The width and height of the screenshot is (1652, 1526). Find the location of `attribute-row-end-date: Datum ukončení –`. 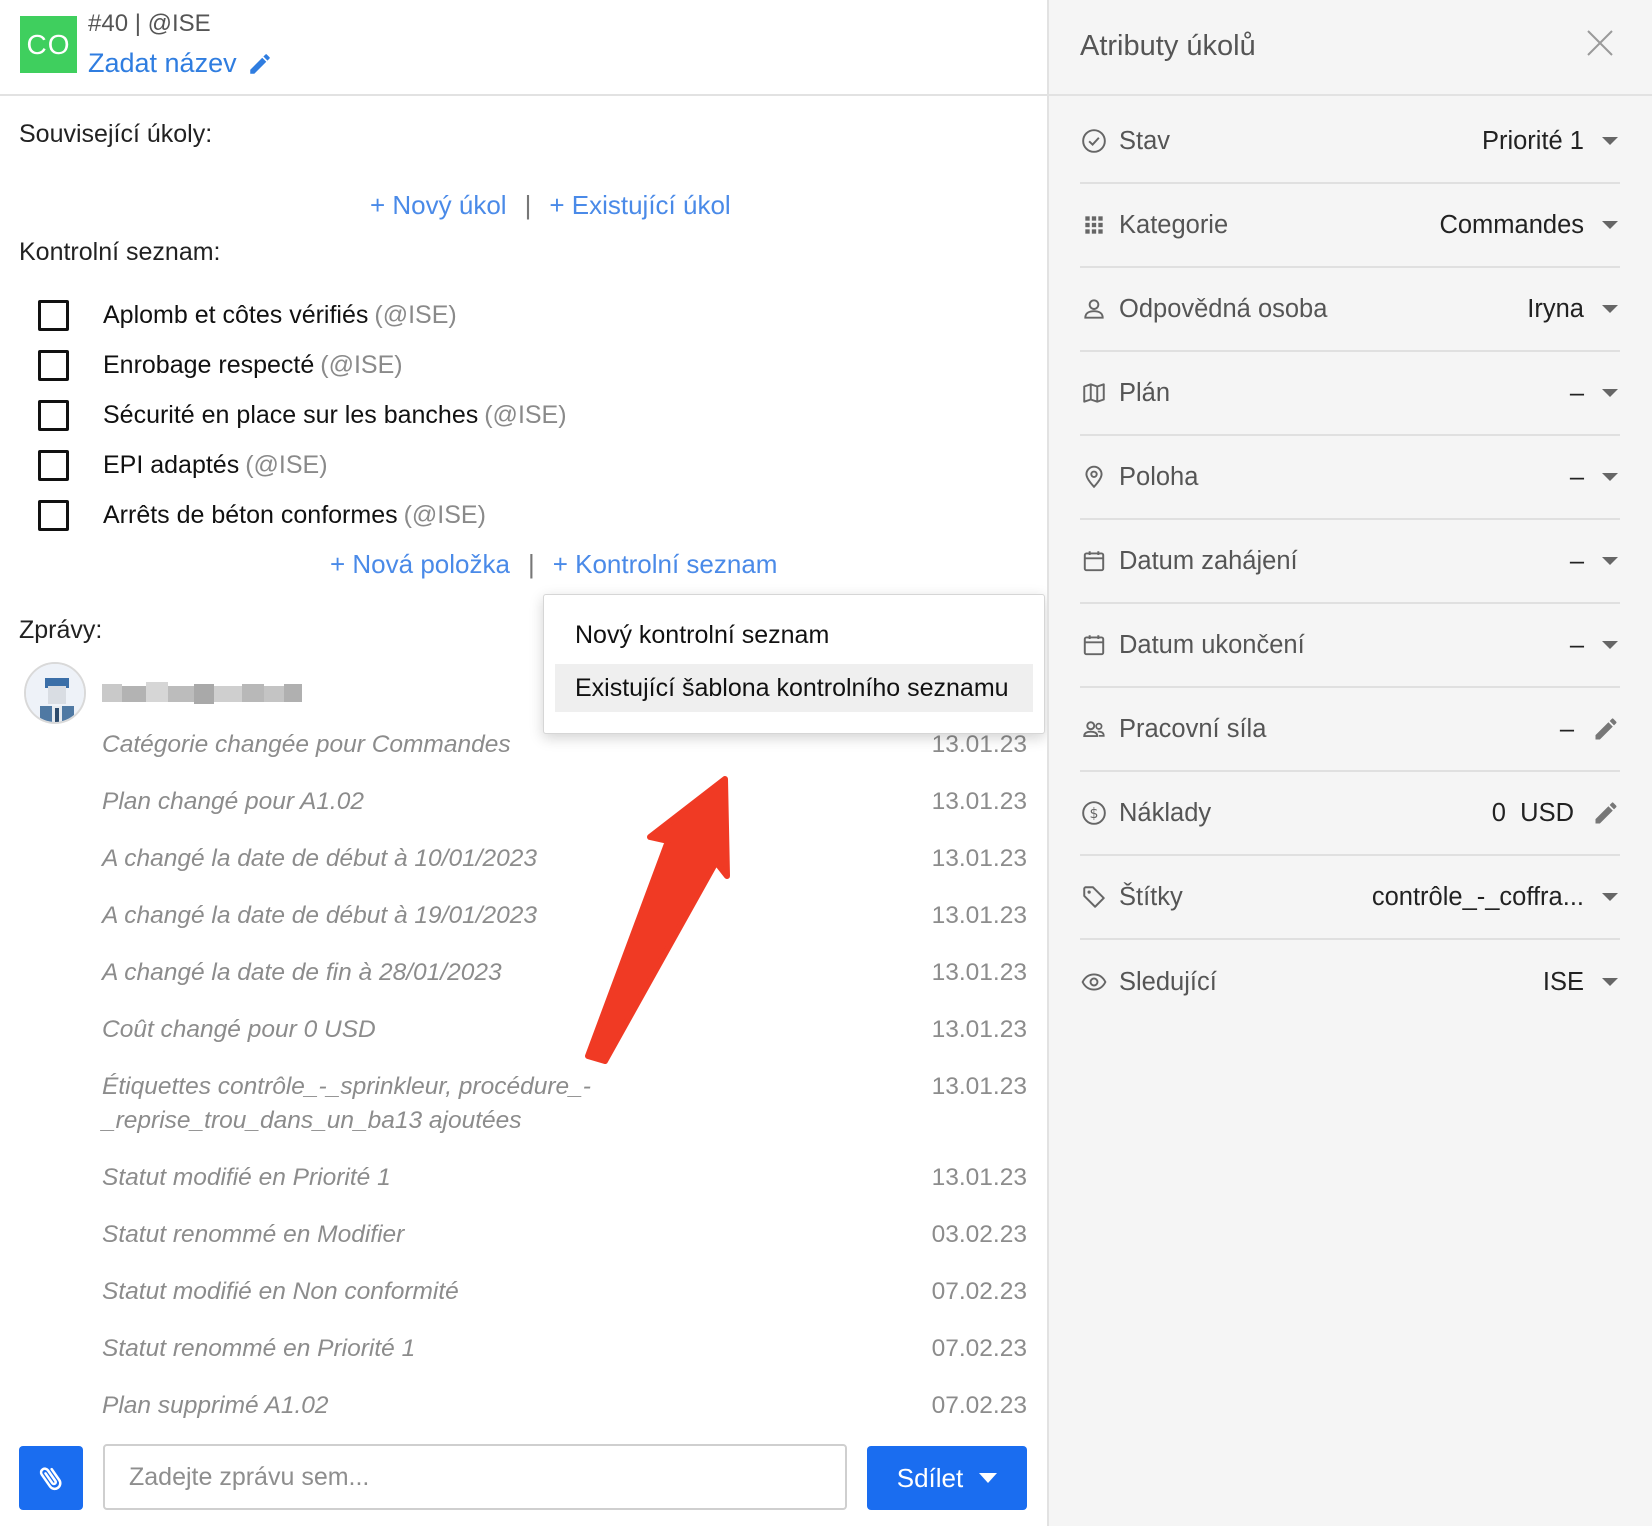

attribute-row-end-date: Datum ukončení – is located at coordinates (1350, 646).